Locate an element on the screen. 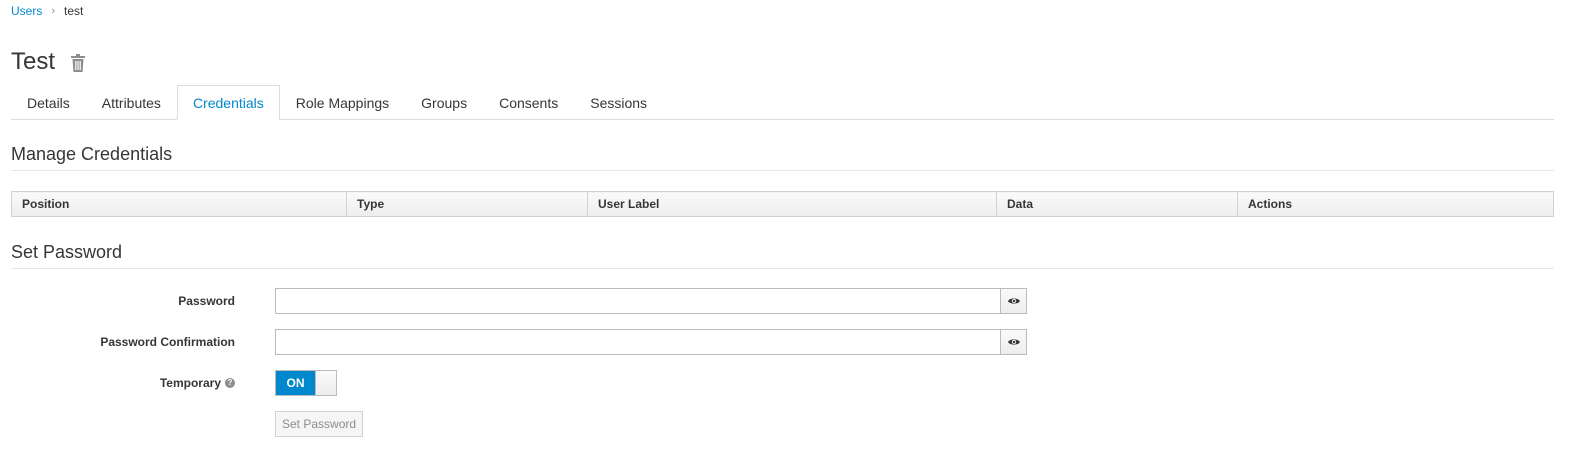 This screenshot has width=1572, height=451. password-input is located at coordinates (637, 301).